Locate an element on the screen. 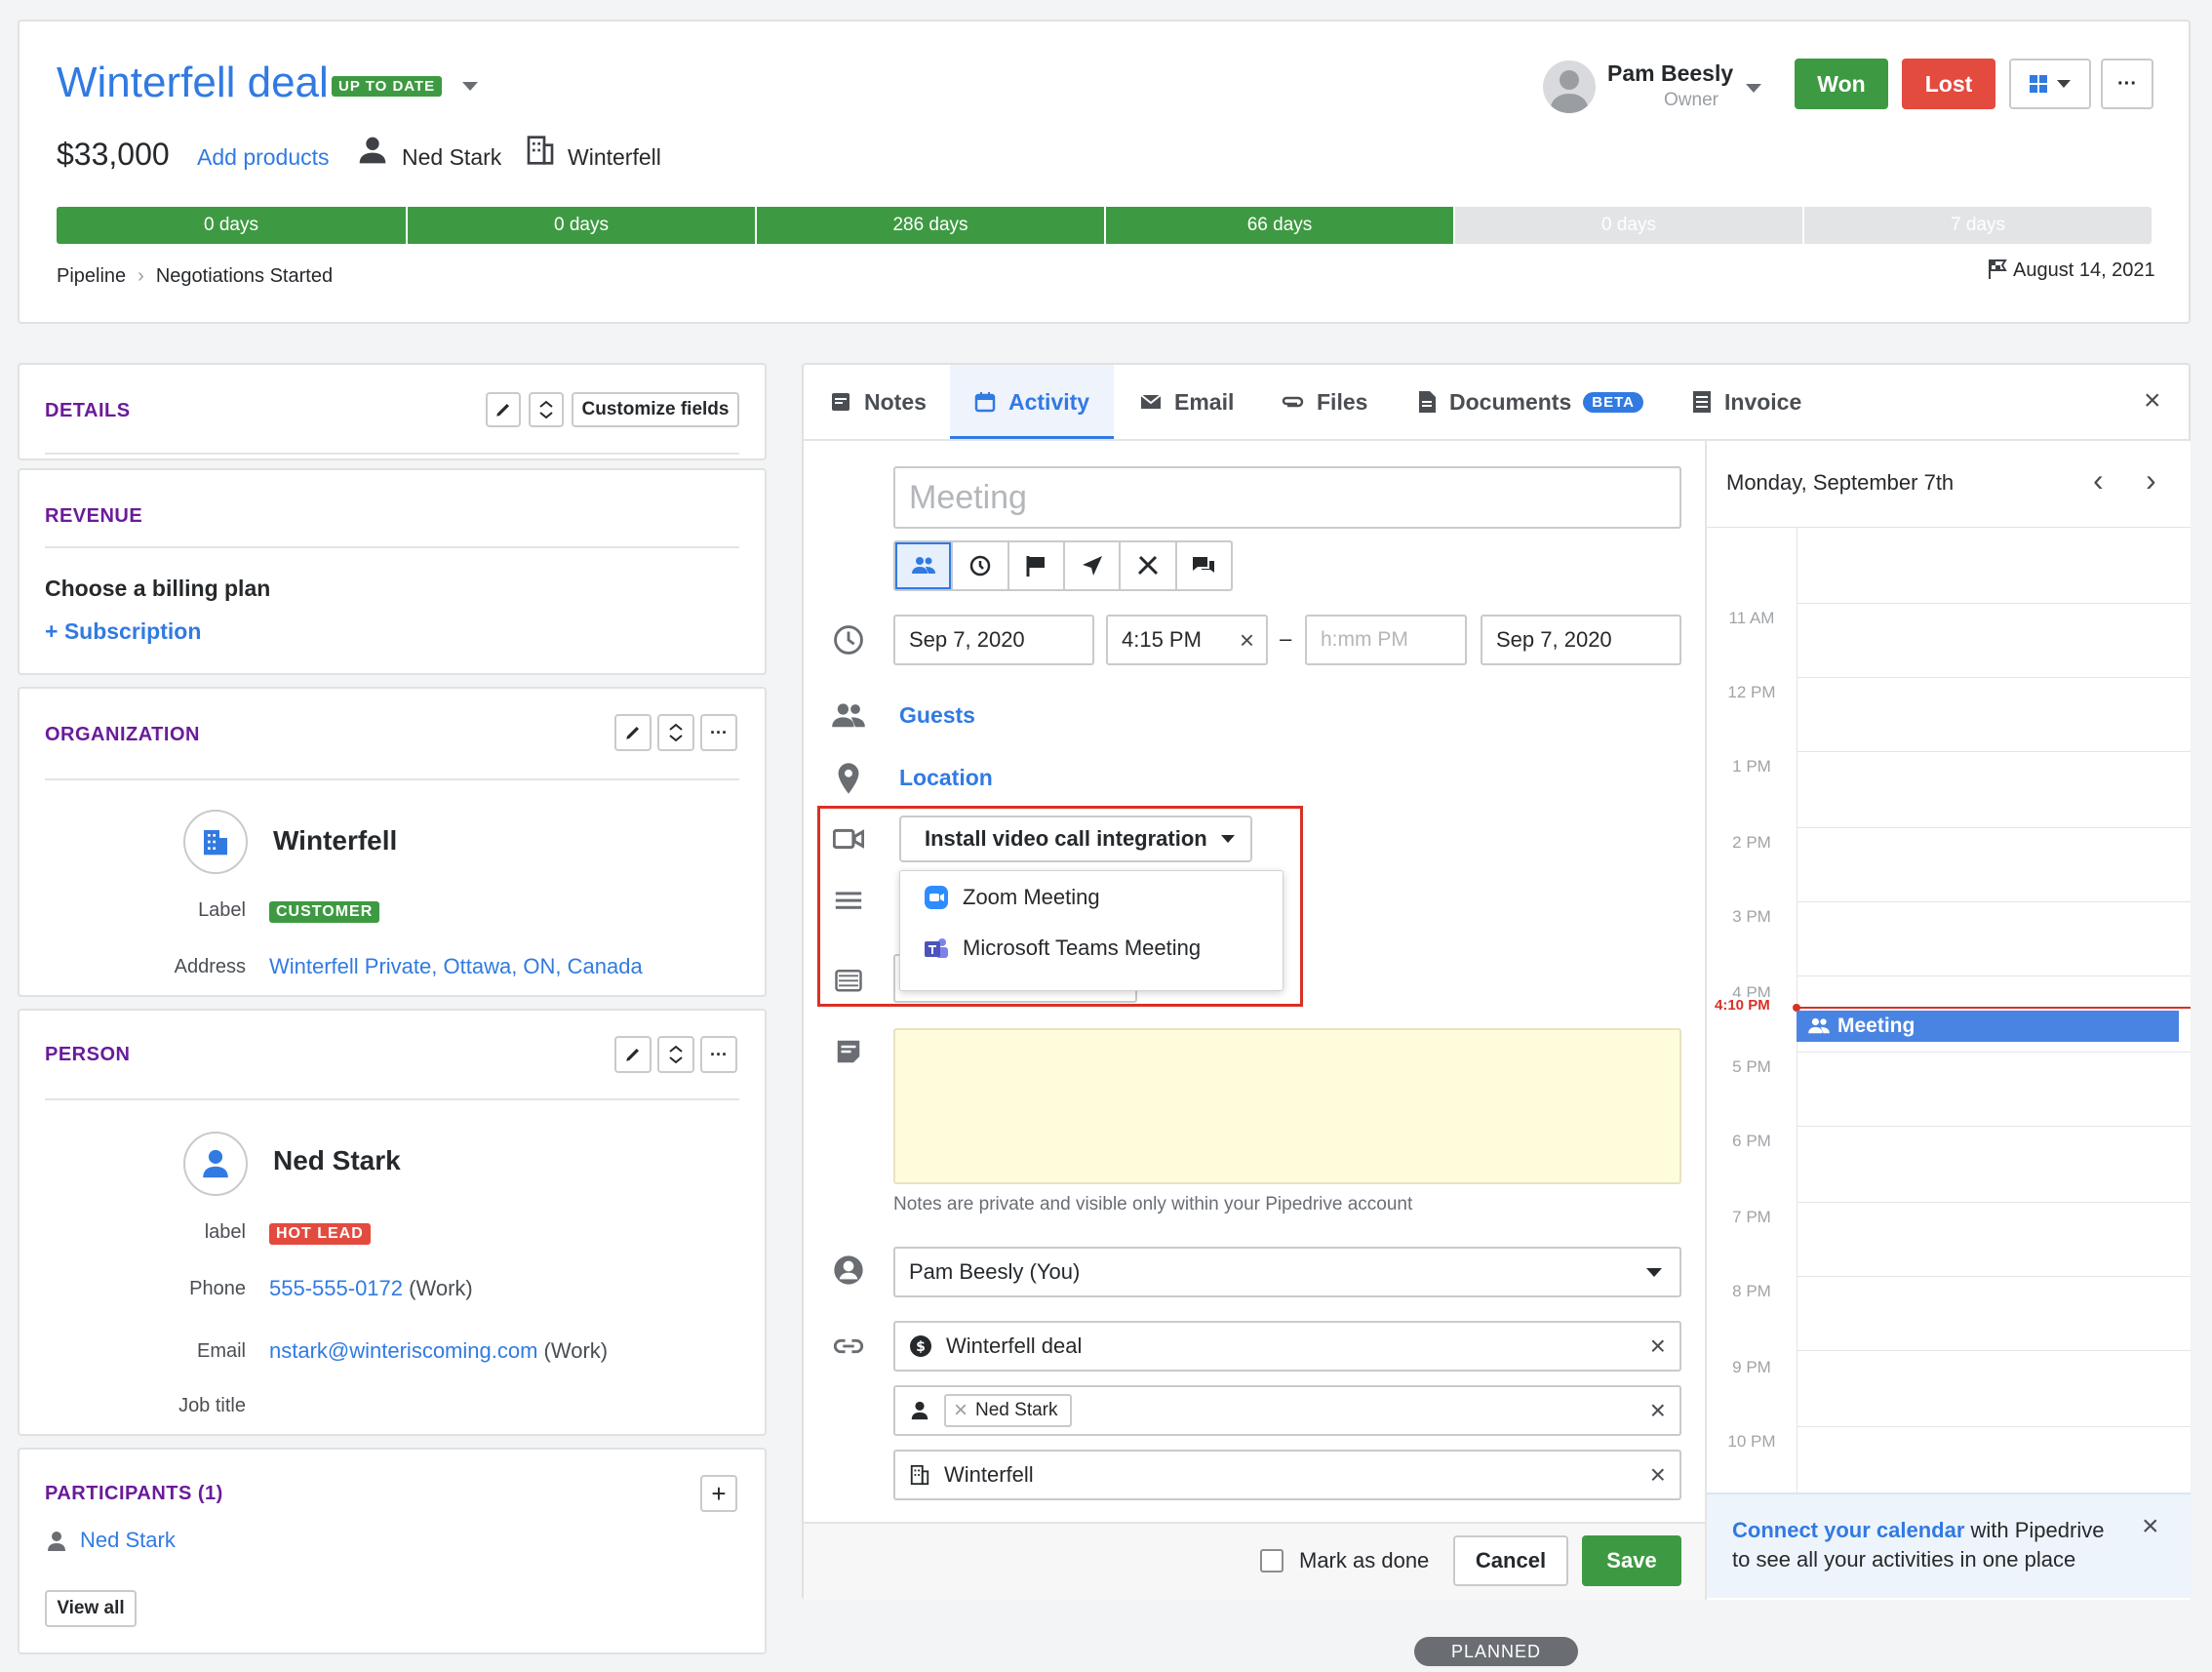  start-date-input: Sep 7, 2020 is located at coordinates (993, 640).